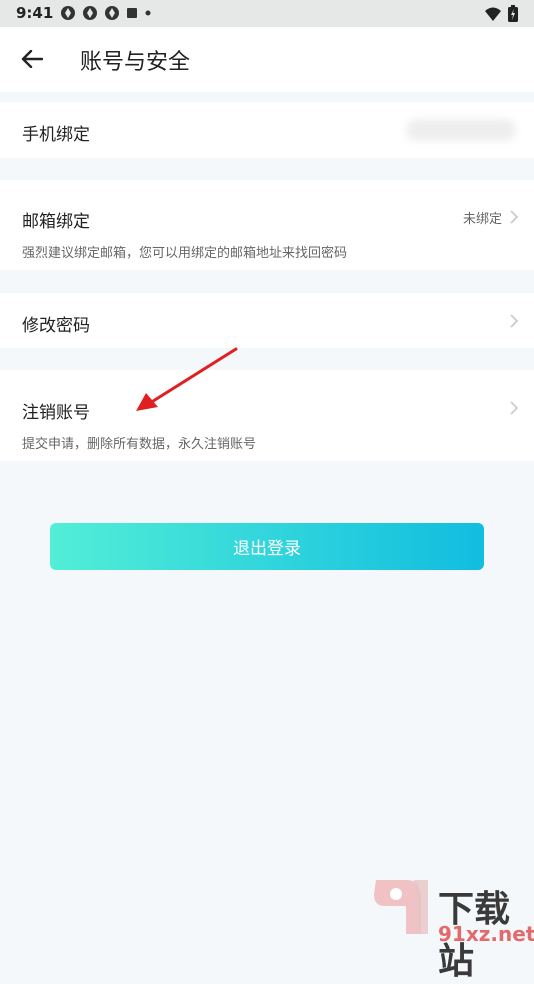  What do you see at coordinates (493, 14) in the screenshot?
I see `wifi-icon` at bounding box center [493, 14].